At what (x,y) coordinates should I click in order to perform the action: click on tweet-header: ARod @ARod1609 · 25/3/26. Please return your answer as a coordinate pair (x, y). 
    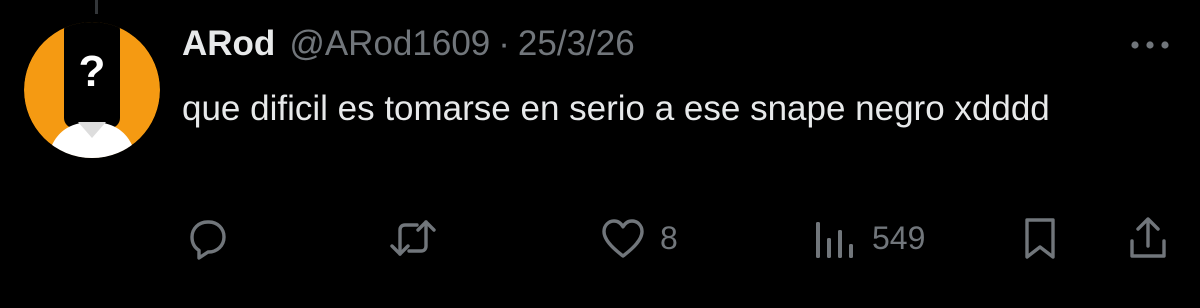
    Looking at the image, I should click on (408, 44).